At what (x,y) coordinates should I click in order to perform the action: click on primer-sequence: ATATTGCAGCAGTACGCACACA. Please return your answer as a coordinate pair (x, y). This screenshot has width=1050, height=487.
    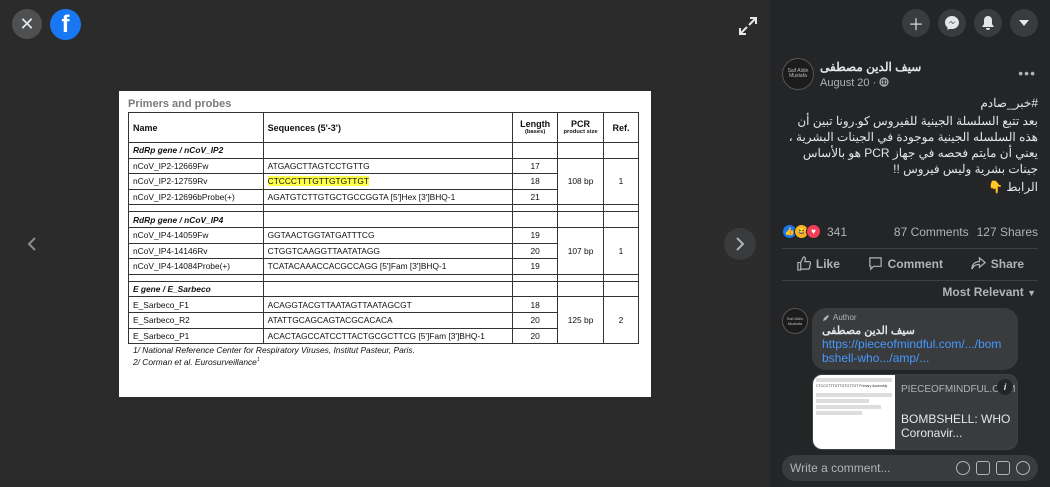
    Looking at the image, I should click on (388, 320).